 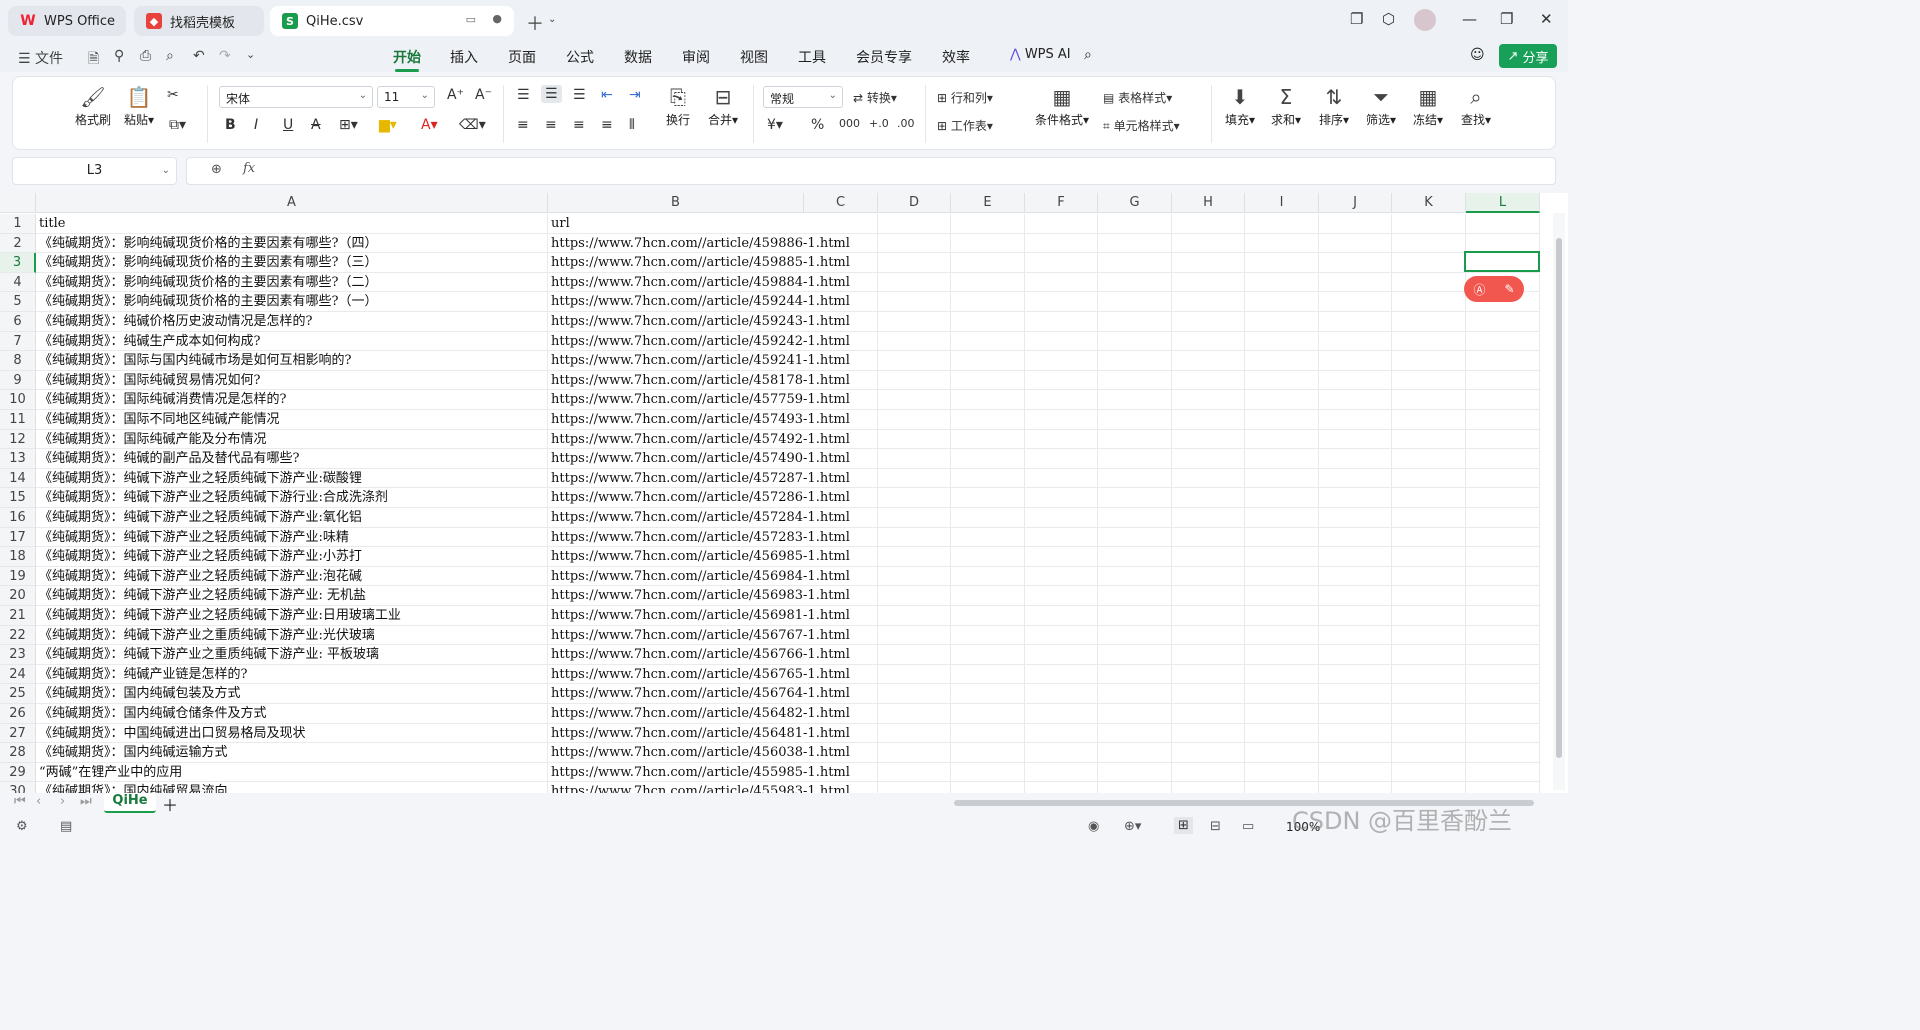 What do you see at coordinates (18, 674) in the screenshot?
I see `row-header: 24` at bounding box center [18, 674].